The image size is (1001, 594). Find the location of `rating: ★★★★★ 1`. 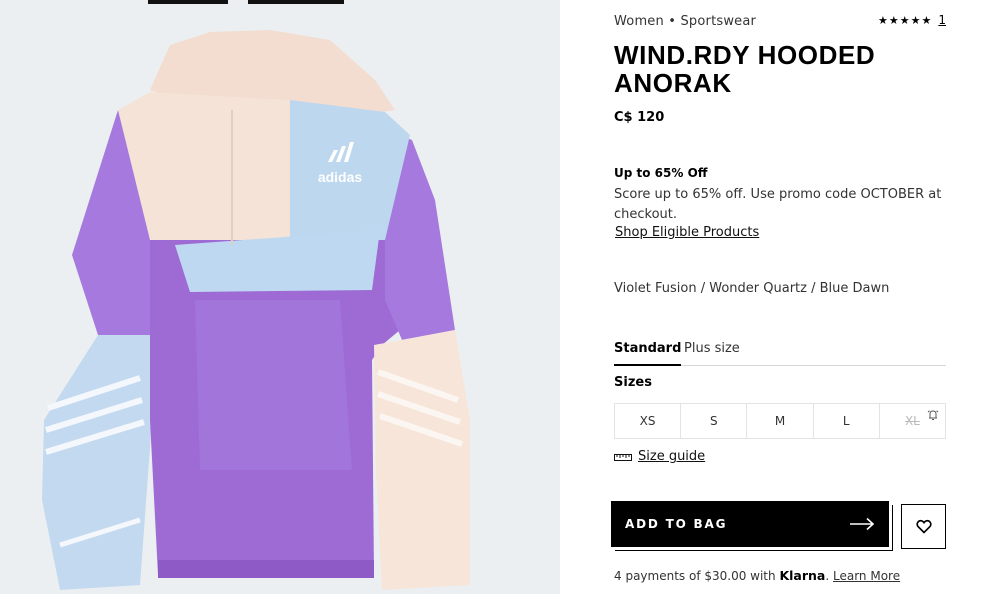

rating: ★★★★★ 1 is located at coordinates (912, 20).